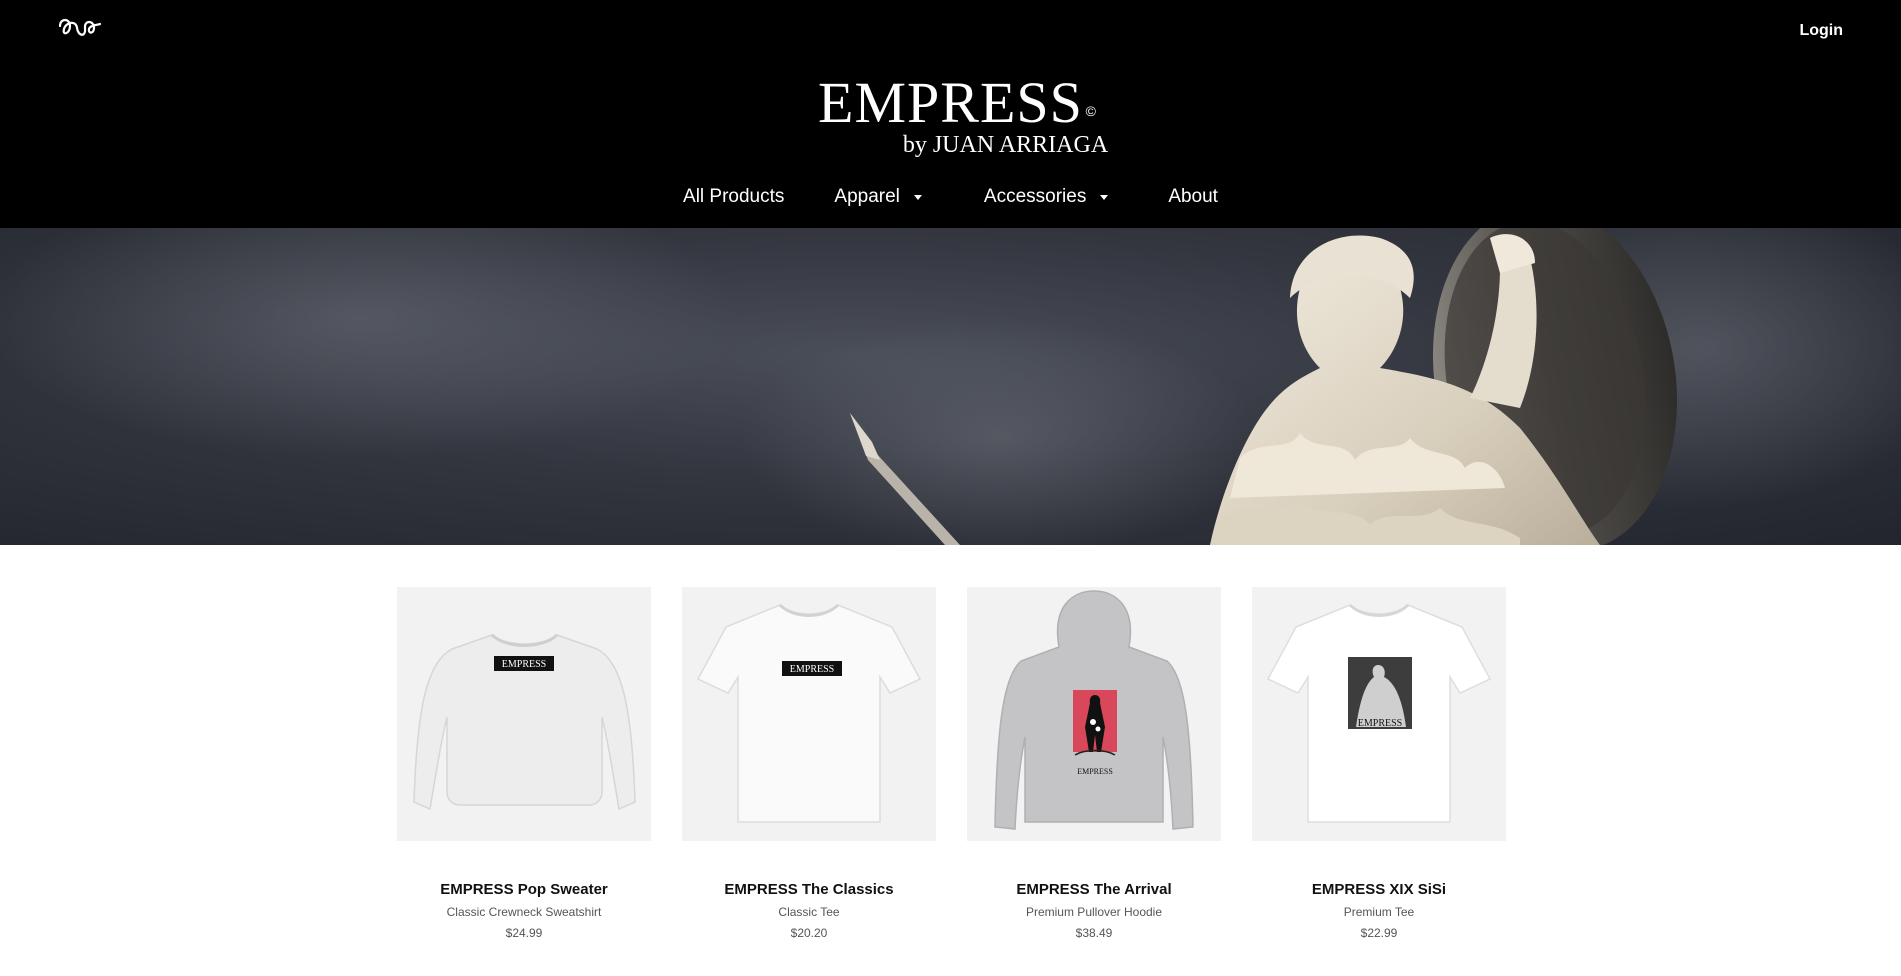 The image size is (1901, 976). I want to click on sweatshirt-image: EMPRESS, so click(524, 722).